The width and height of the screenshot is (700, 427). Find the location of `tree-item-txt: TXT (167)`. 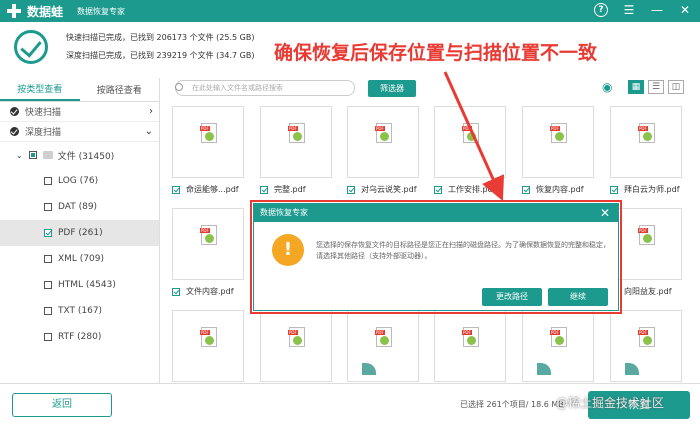

tree-item-txt: TXT (167) is located at coordinates (79, 311).